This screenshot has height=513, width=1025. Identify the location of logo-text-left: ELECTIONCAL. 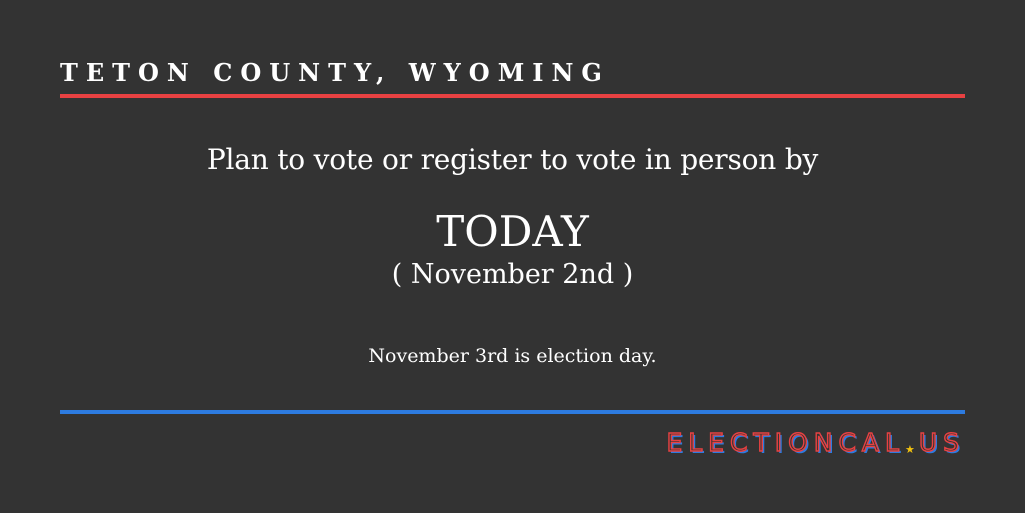
(785, 442).